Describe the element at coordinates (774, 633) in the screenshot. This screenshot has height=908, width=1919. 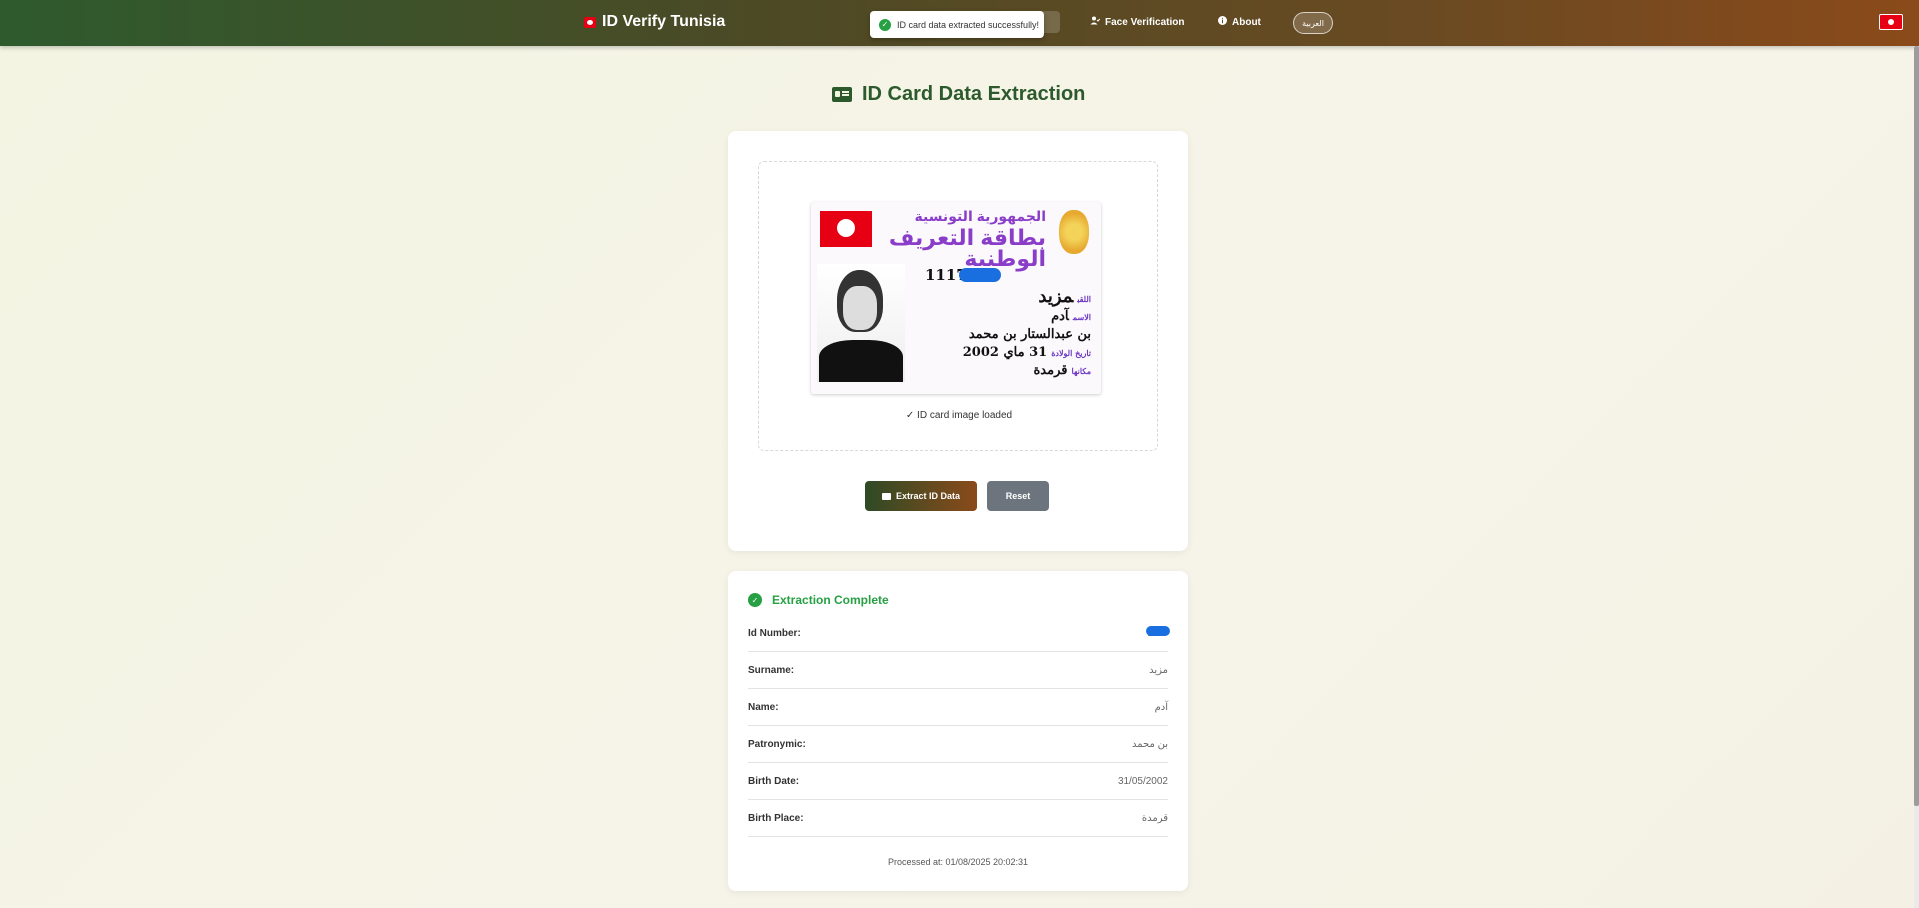
I see `row-label: Id Number:` at that location.